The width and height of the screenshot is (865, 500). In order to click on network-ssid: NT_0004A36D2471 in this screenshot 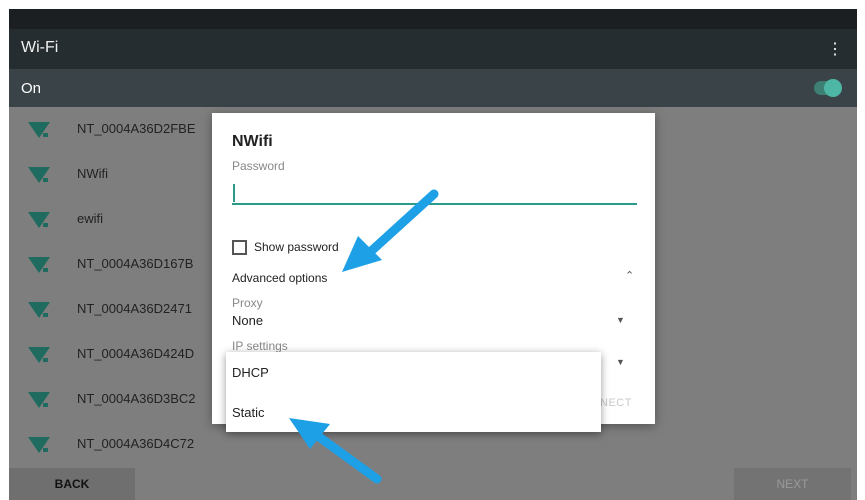, I will do `click(134, 308)`.